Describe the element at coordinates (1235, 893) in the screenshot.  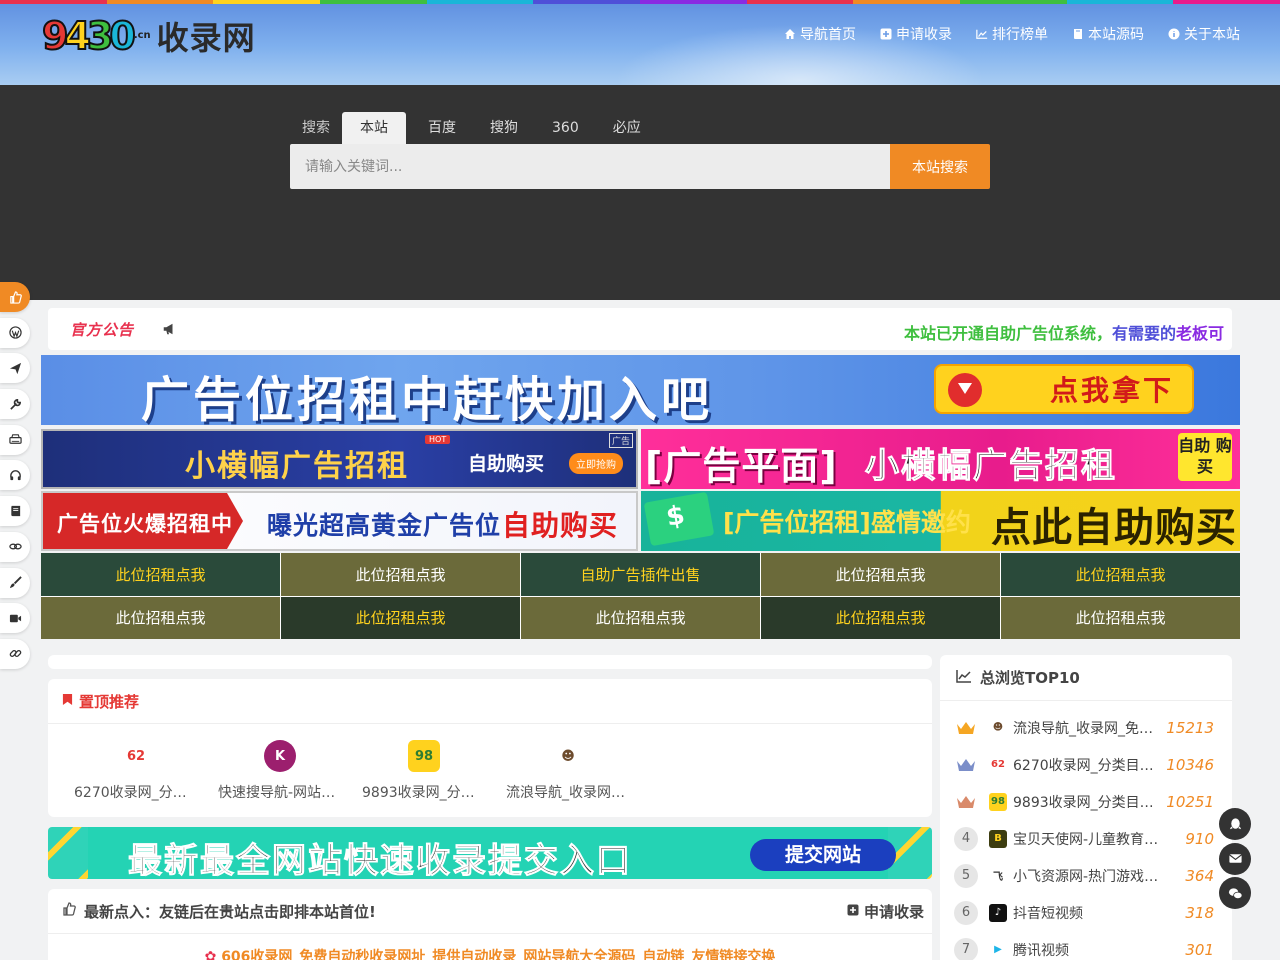
I see `wechat-button` at that location.